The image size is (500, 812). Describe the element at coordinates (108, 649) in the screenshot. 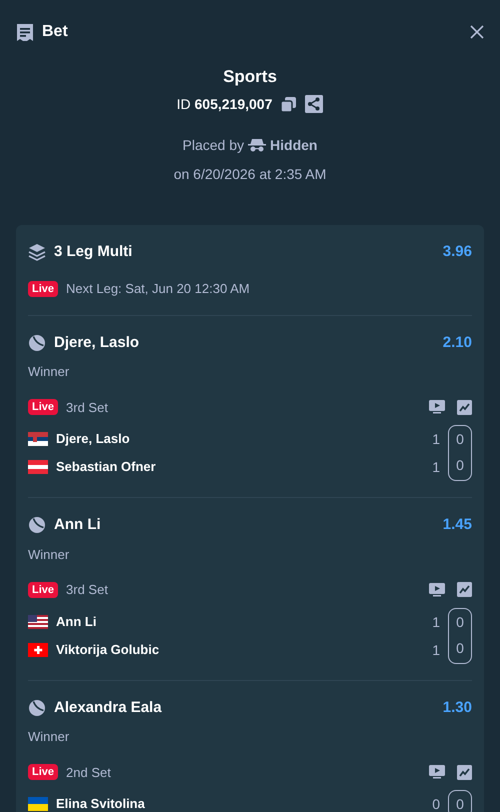

I see `player-name: Viktorija Golubic` at that location.